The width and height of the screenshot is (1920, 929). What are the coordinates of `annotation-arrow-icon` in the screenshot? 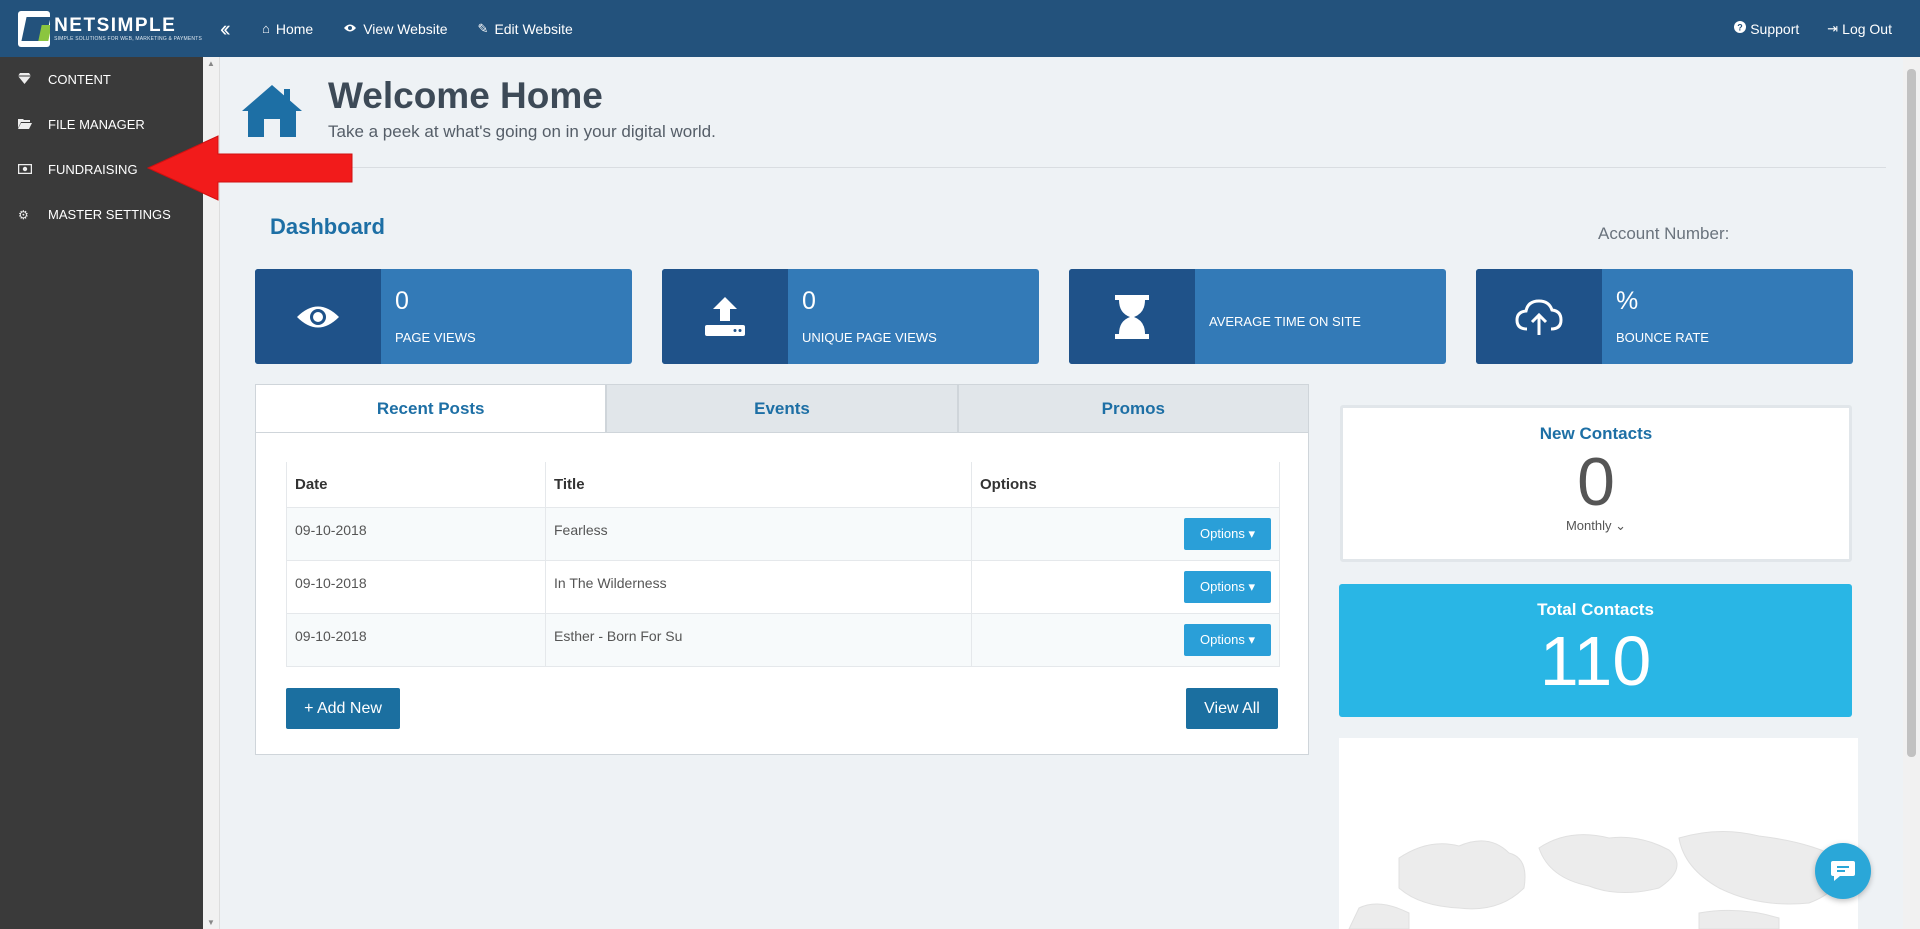 It's located at (249, 168).